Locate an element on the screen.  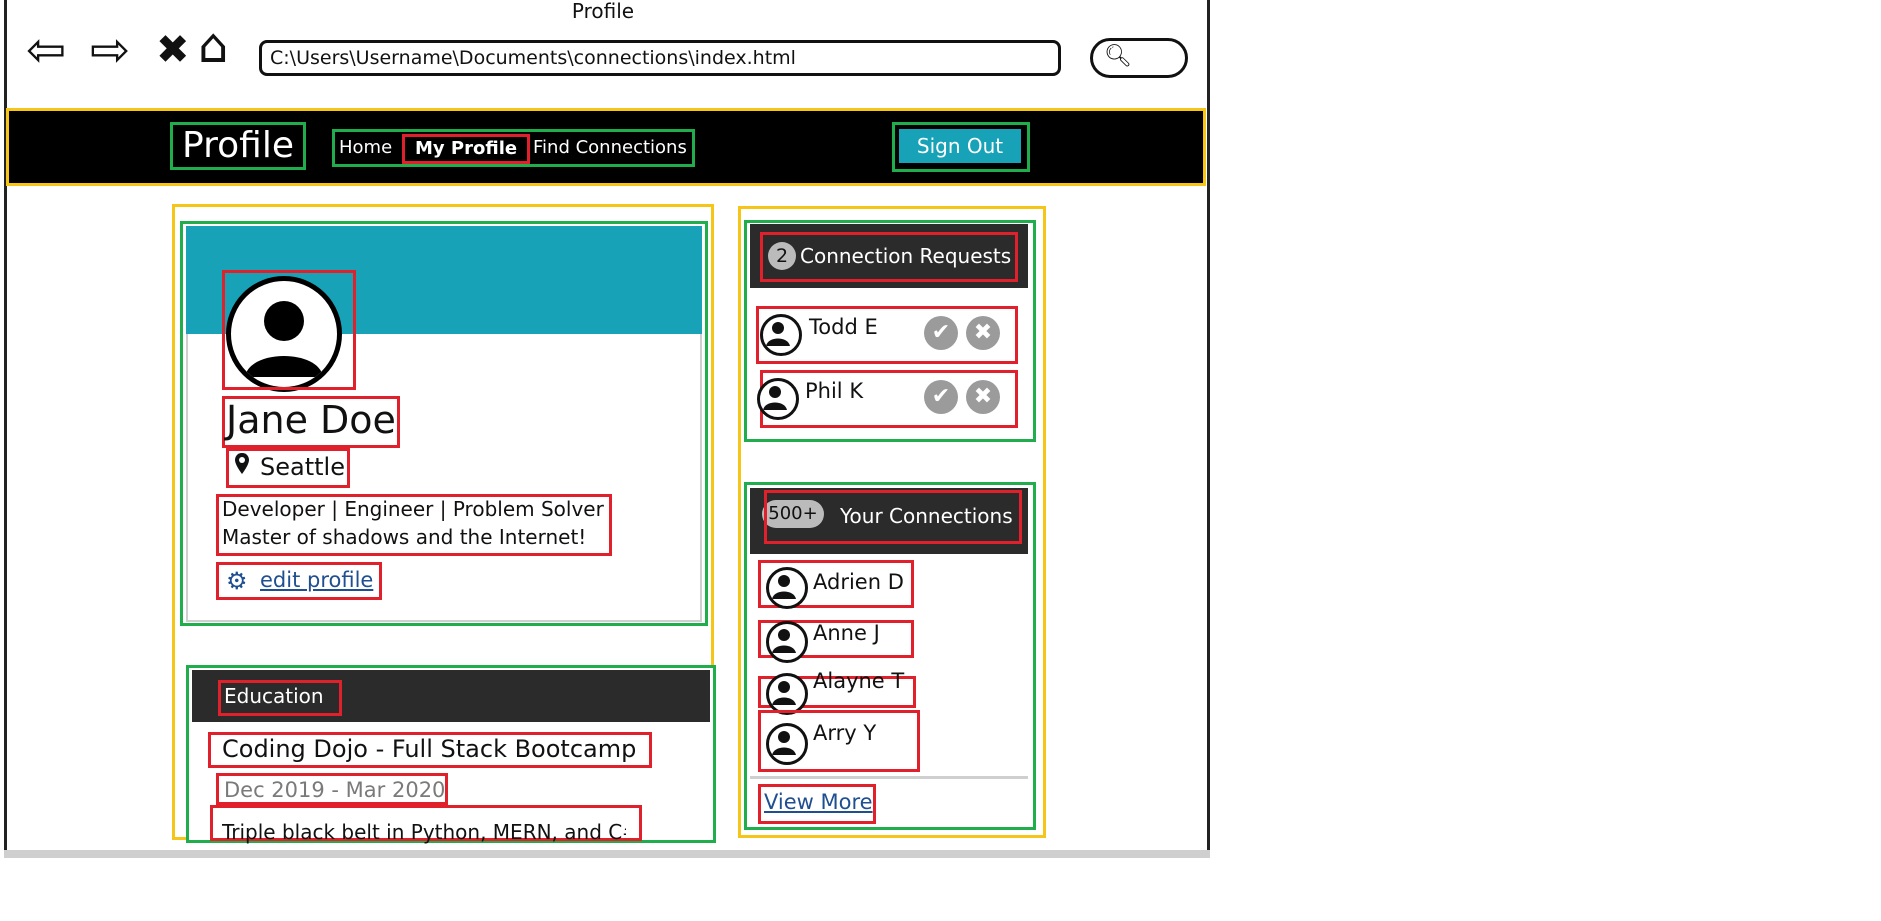
bio-line-1: Developer | Engineer | Problem Solver is located at coordinates (413, 509).